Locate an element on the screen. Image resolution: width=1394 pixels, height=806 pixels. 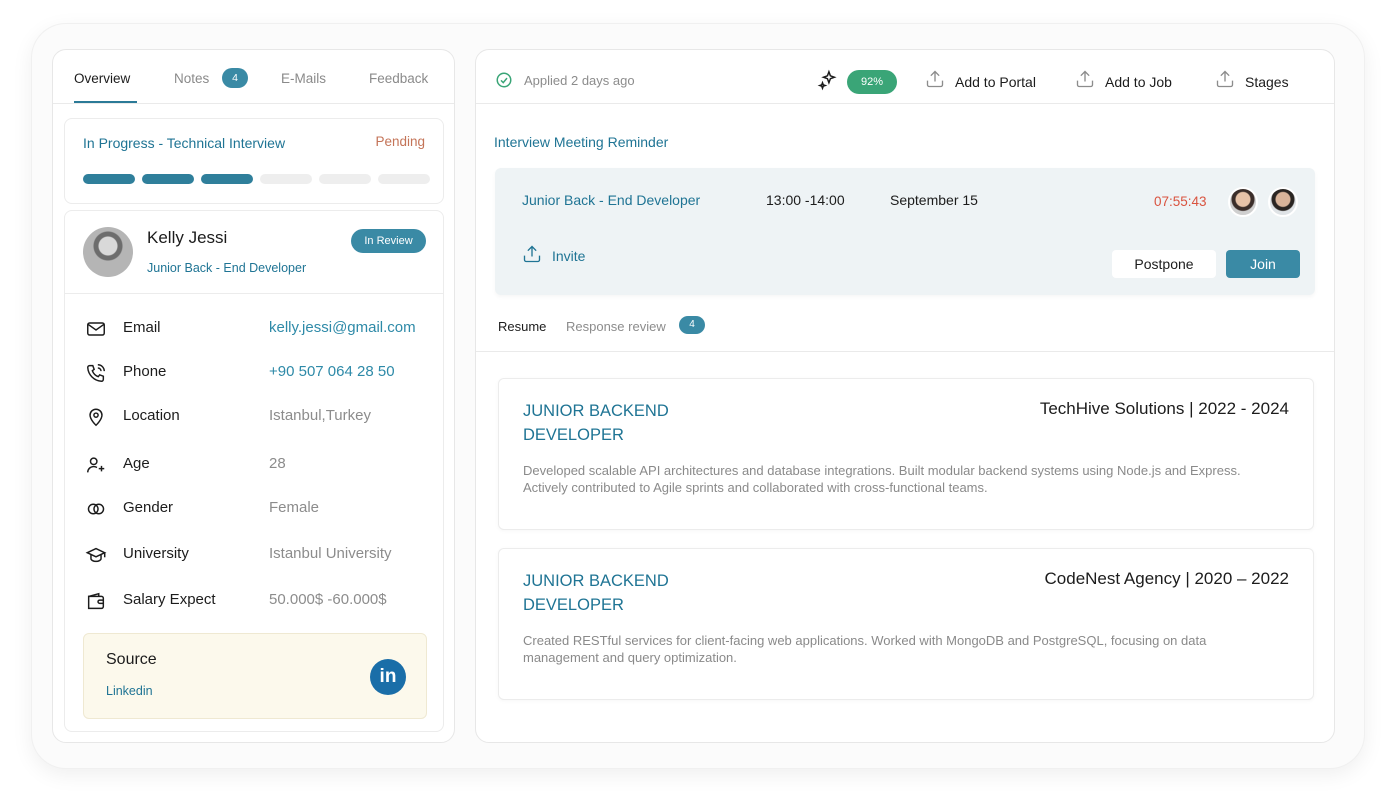
invite-label: Invite is located at coordinates (569, 256).